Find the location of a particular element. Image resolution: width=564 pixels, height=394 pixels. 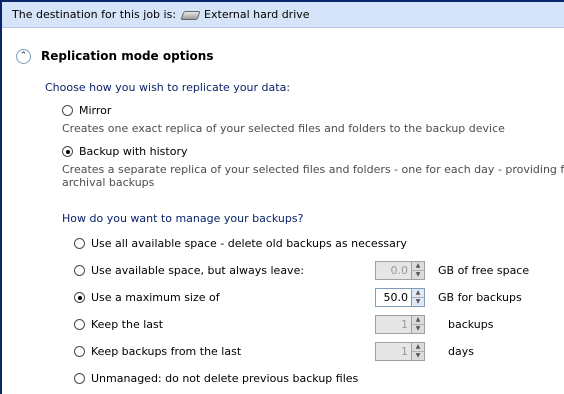

keep-days-value: 1 is located at coordinates (393, 351).